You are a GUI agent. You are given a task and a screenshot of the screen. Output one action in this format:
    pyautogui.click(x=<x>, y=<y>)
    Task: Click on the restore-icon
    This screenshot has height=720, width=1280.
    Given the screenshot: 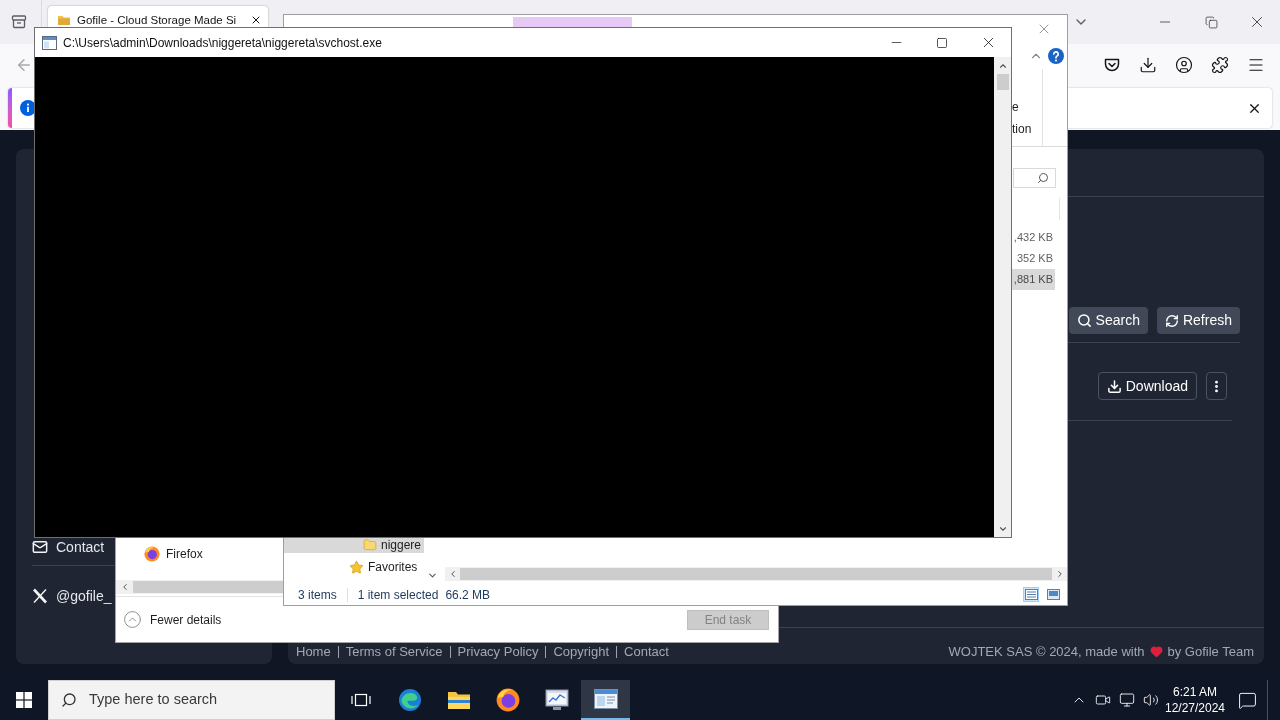 What is the action you would take?
    pyautogui.click(x=1211, y=22)
    